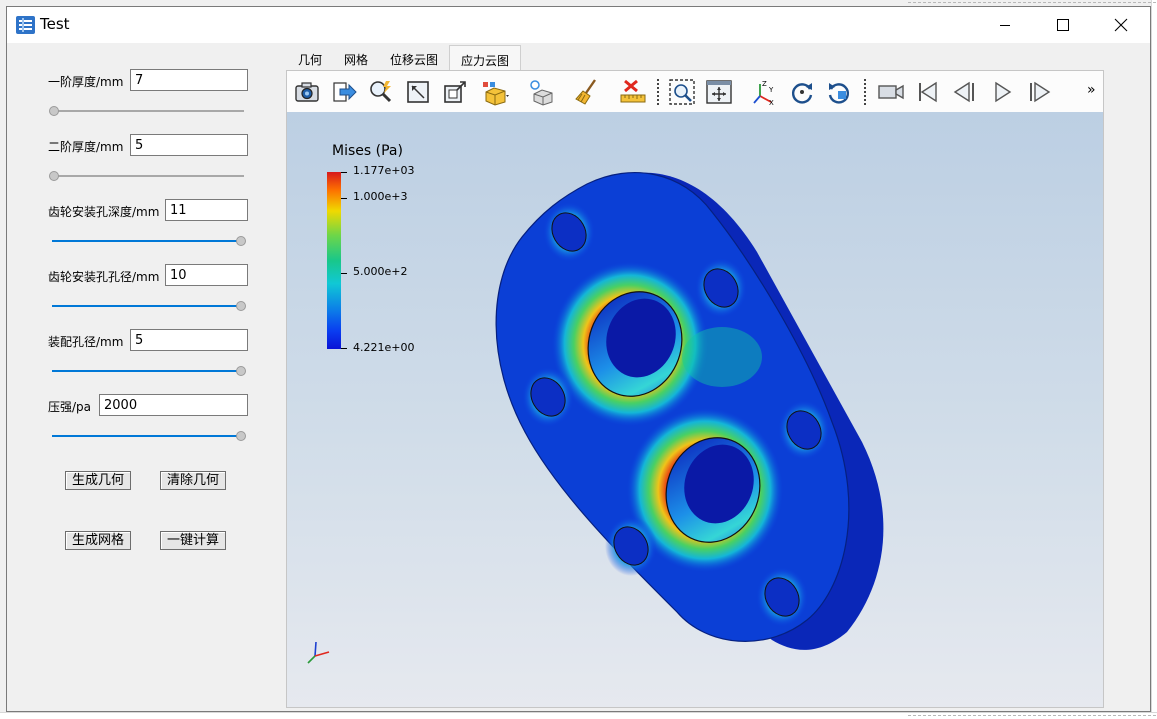 The width and height of the screenshot is (1157, 719). I want to click on minimize-button, so click(1005, 25).